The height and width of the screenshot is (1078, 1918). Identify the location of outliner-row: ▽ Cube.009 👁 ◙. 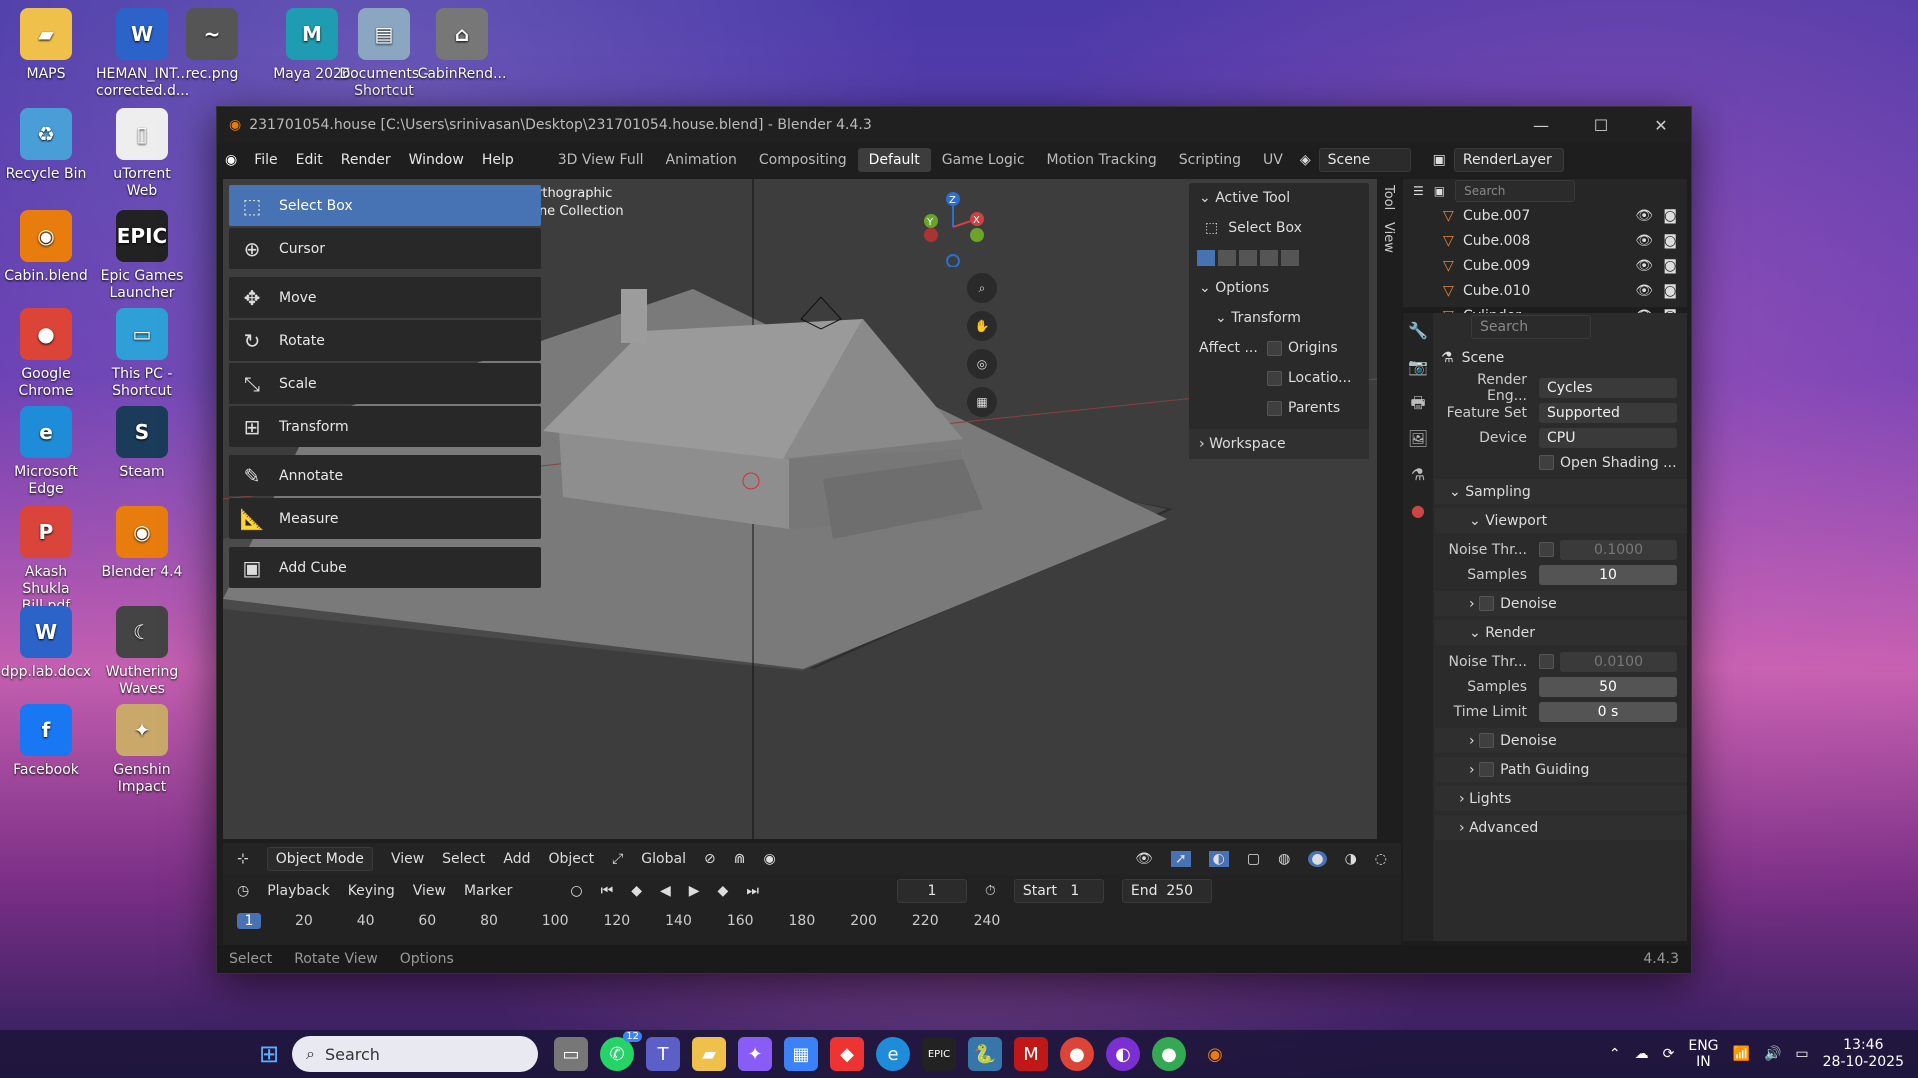
(1545, 265).